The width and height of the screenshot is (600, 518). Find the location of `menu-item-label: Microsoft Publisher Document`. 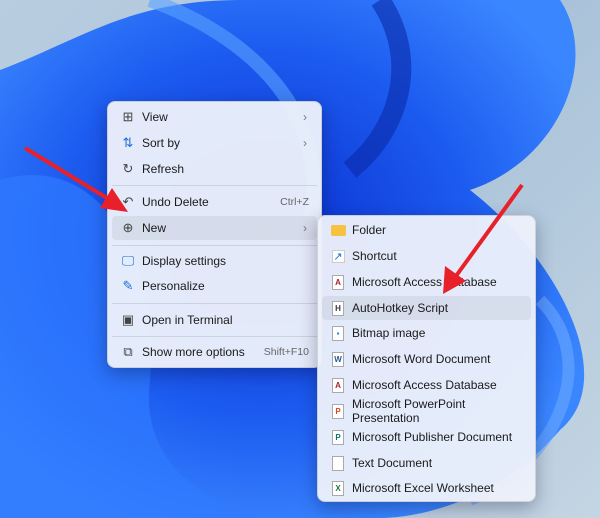

menu-item-label: Microsoft Publisher Document is located at coordinates (432, 437).